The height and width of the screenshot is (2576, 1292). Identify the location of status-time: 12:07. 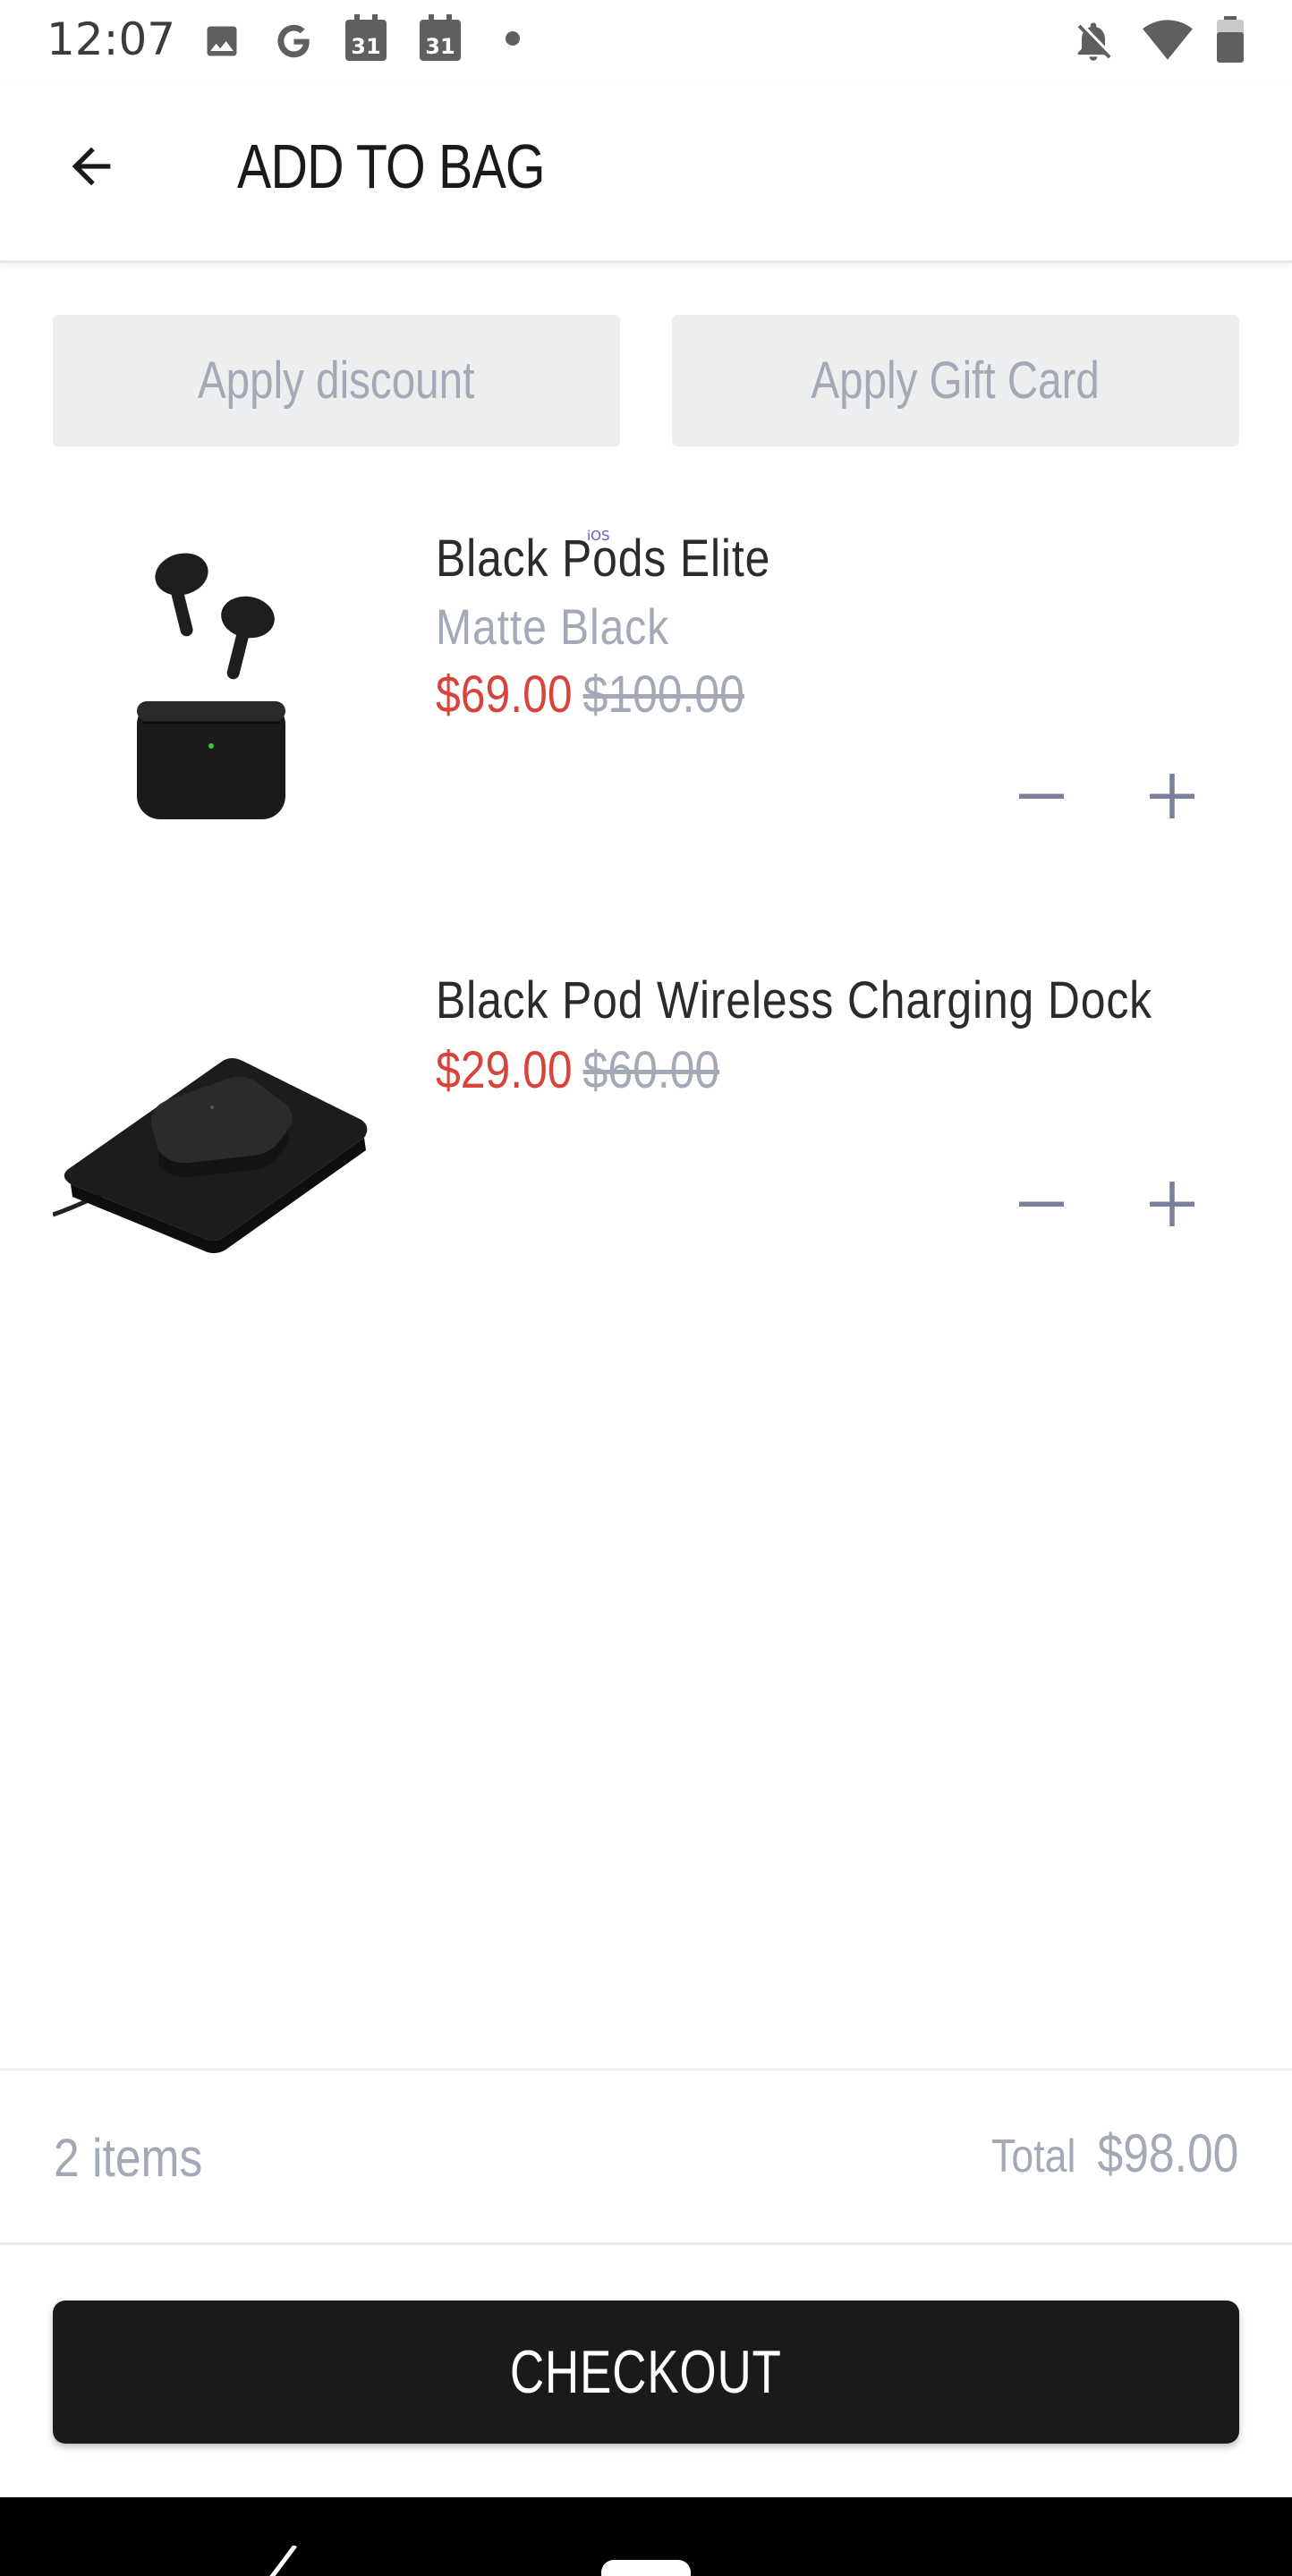
(111, 39).